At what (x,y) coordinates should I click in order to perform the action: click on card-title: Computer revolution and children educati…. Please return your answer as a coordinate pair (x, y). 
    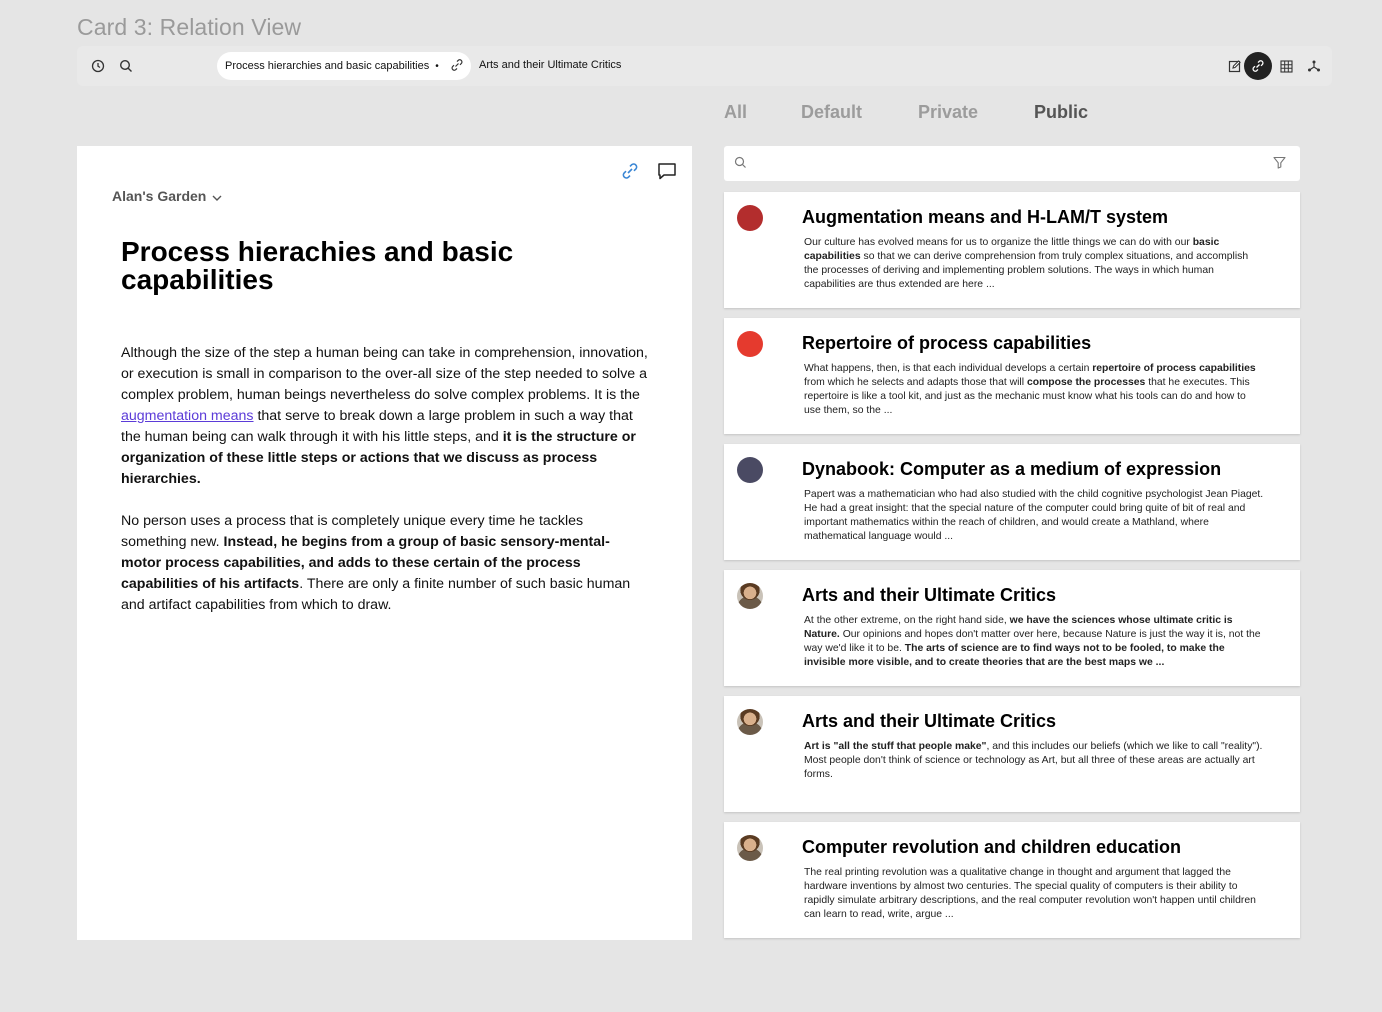
    Looking at the image, I should click on (992, 847).